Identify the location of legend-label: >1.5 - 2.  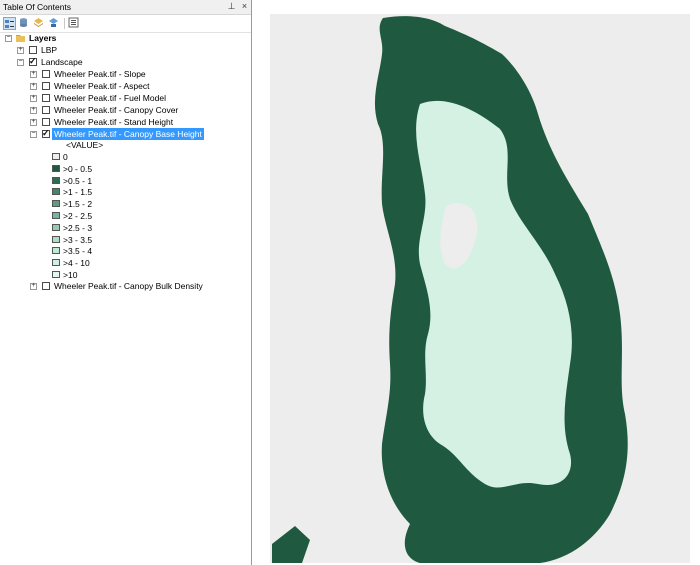
(78, 204).